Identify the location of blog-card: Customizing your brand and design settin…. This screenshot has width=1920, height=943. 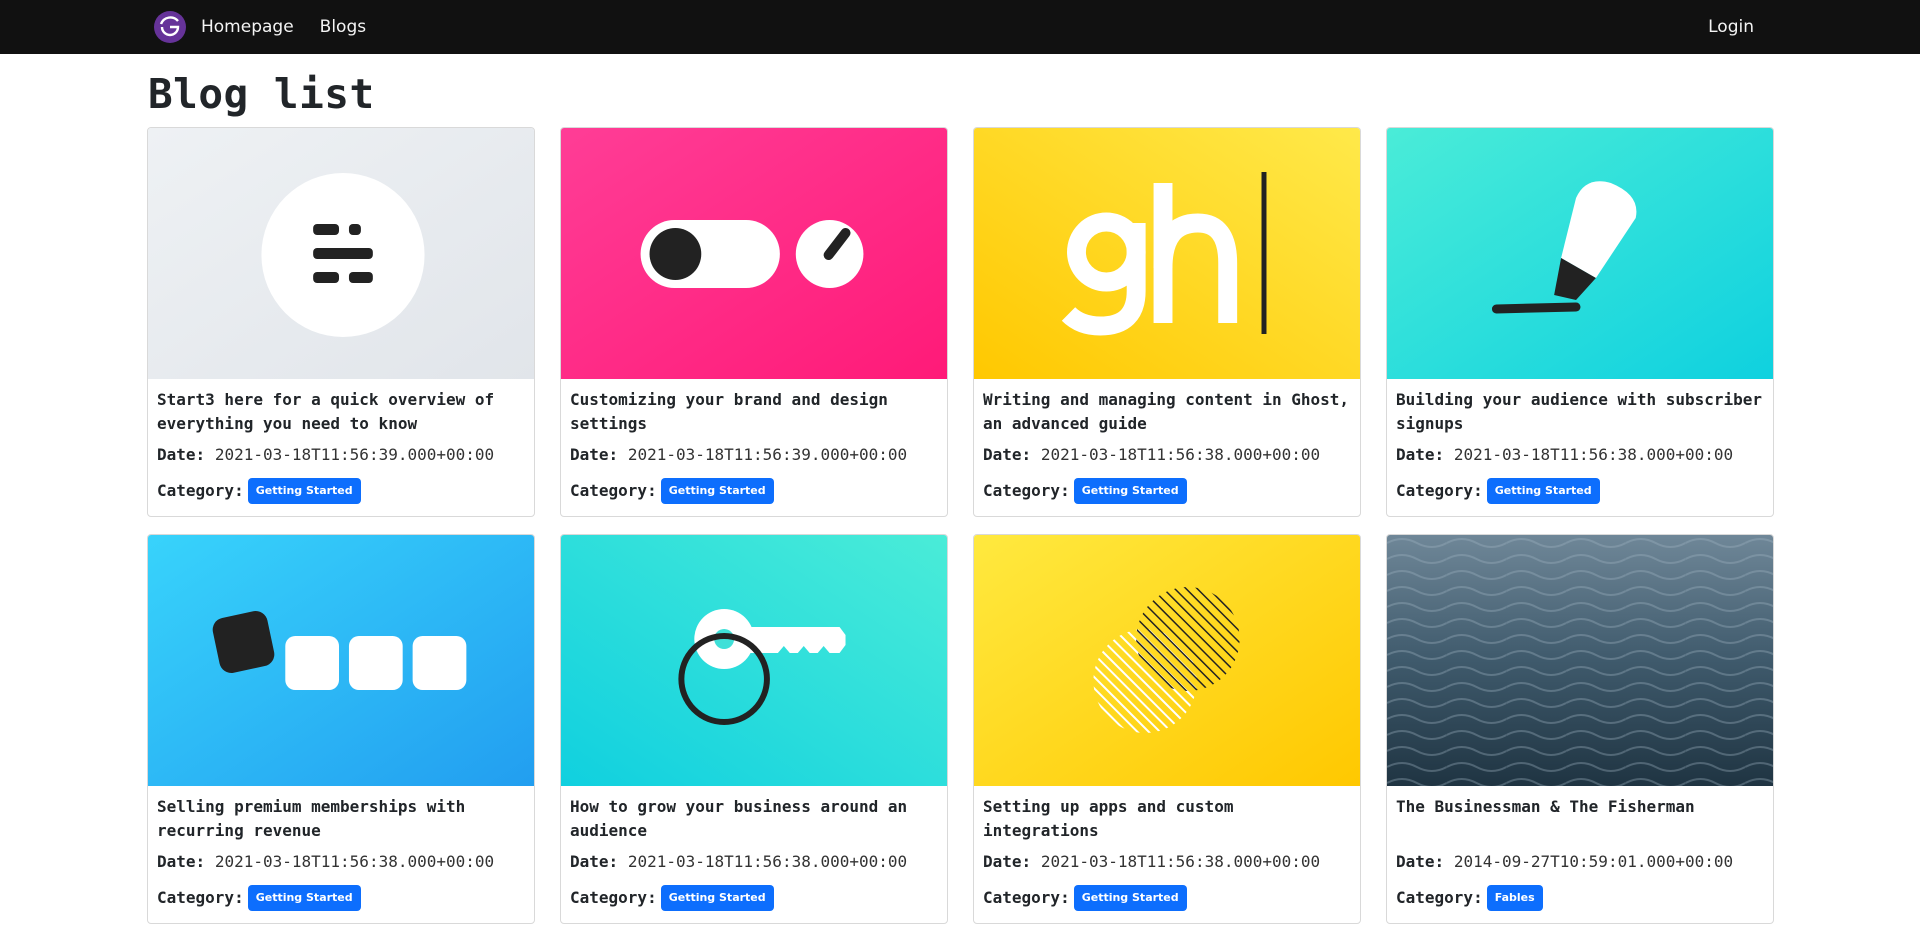
(754, 322).